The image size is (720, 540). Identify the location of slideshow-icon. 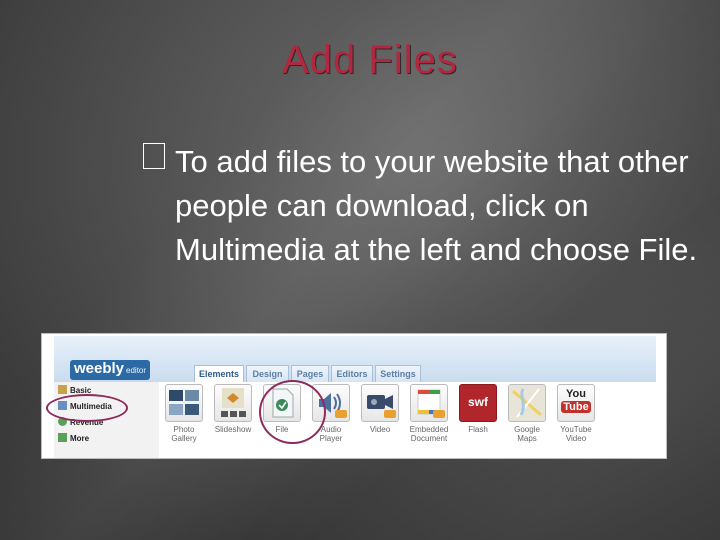
(233, 403).